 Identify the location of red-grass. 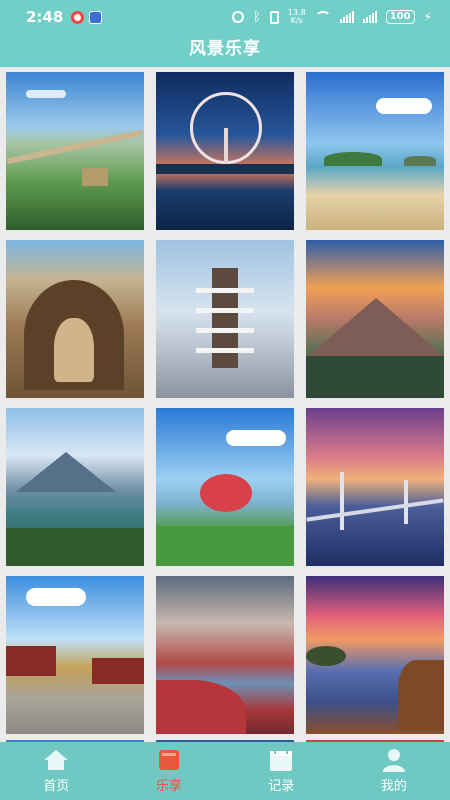
(201, 707).